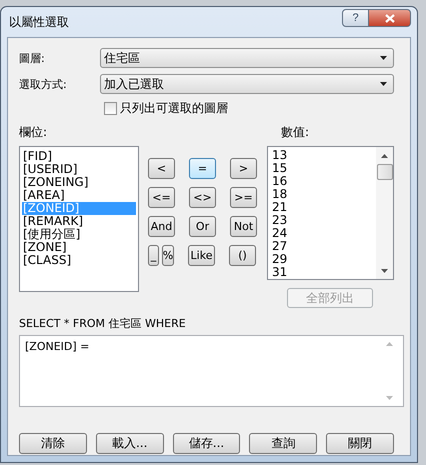 This screenshot has height=465, width=426. I want to click on field-list-item: [CLASS], so click(79, 260).